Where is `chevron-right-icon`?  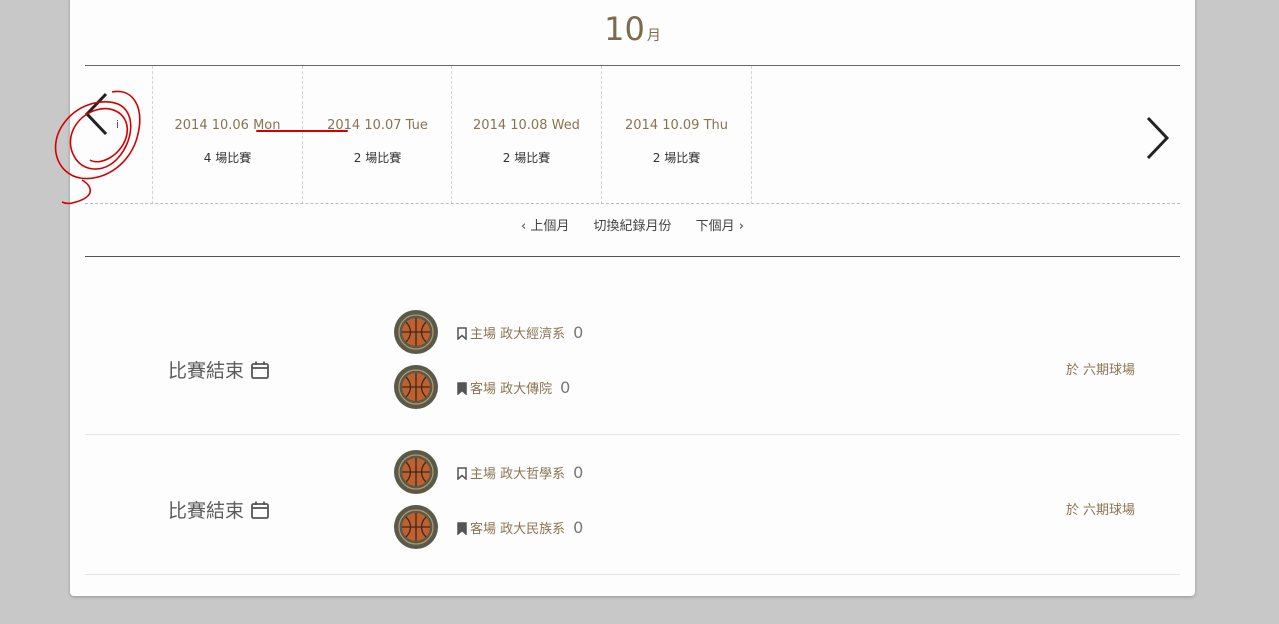 chevron-right-icon is located at coordinates (1158, 138).